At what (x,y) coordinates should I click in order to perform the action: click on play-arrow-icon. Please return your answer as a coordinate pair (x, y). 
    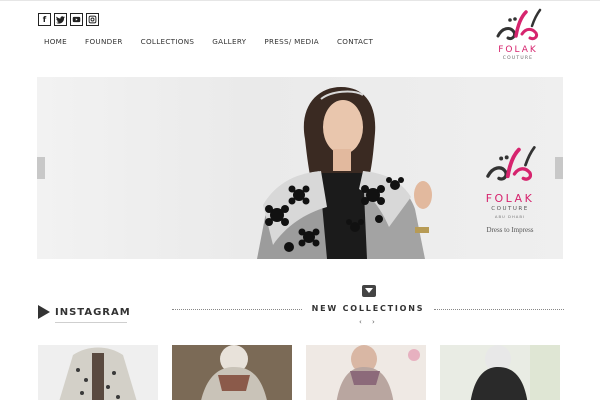
    Looking at the image, I should click on (44, 312).